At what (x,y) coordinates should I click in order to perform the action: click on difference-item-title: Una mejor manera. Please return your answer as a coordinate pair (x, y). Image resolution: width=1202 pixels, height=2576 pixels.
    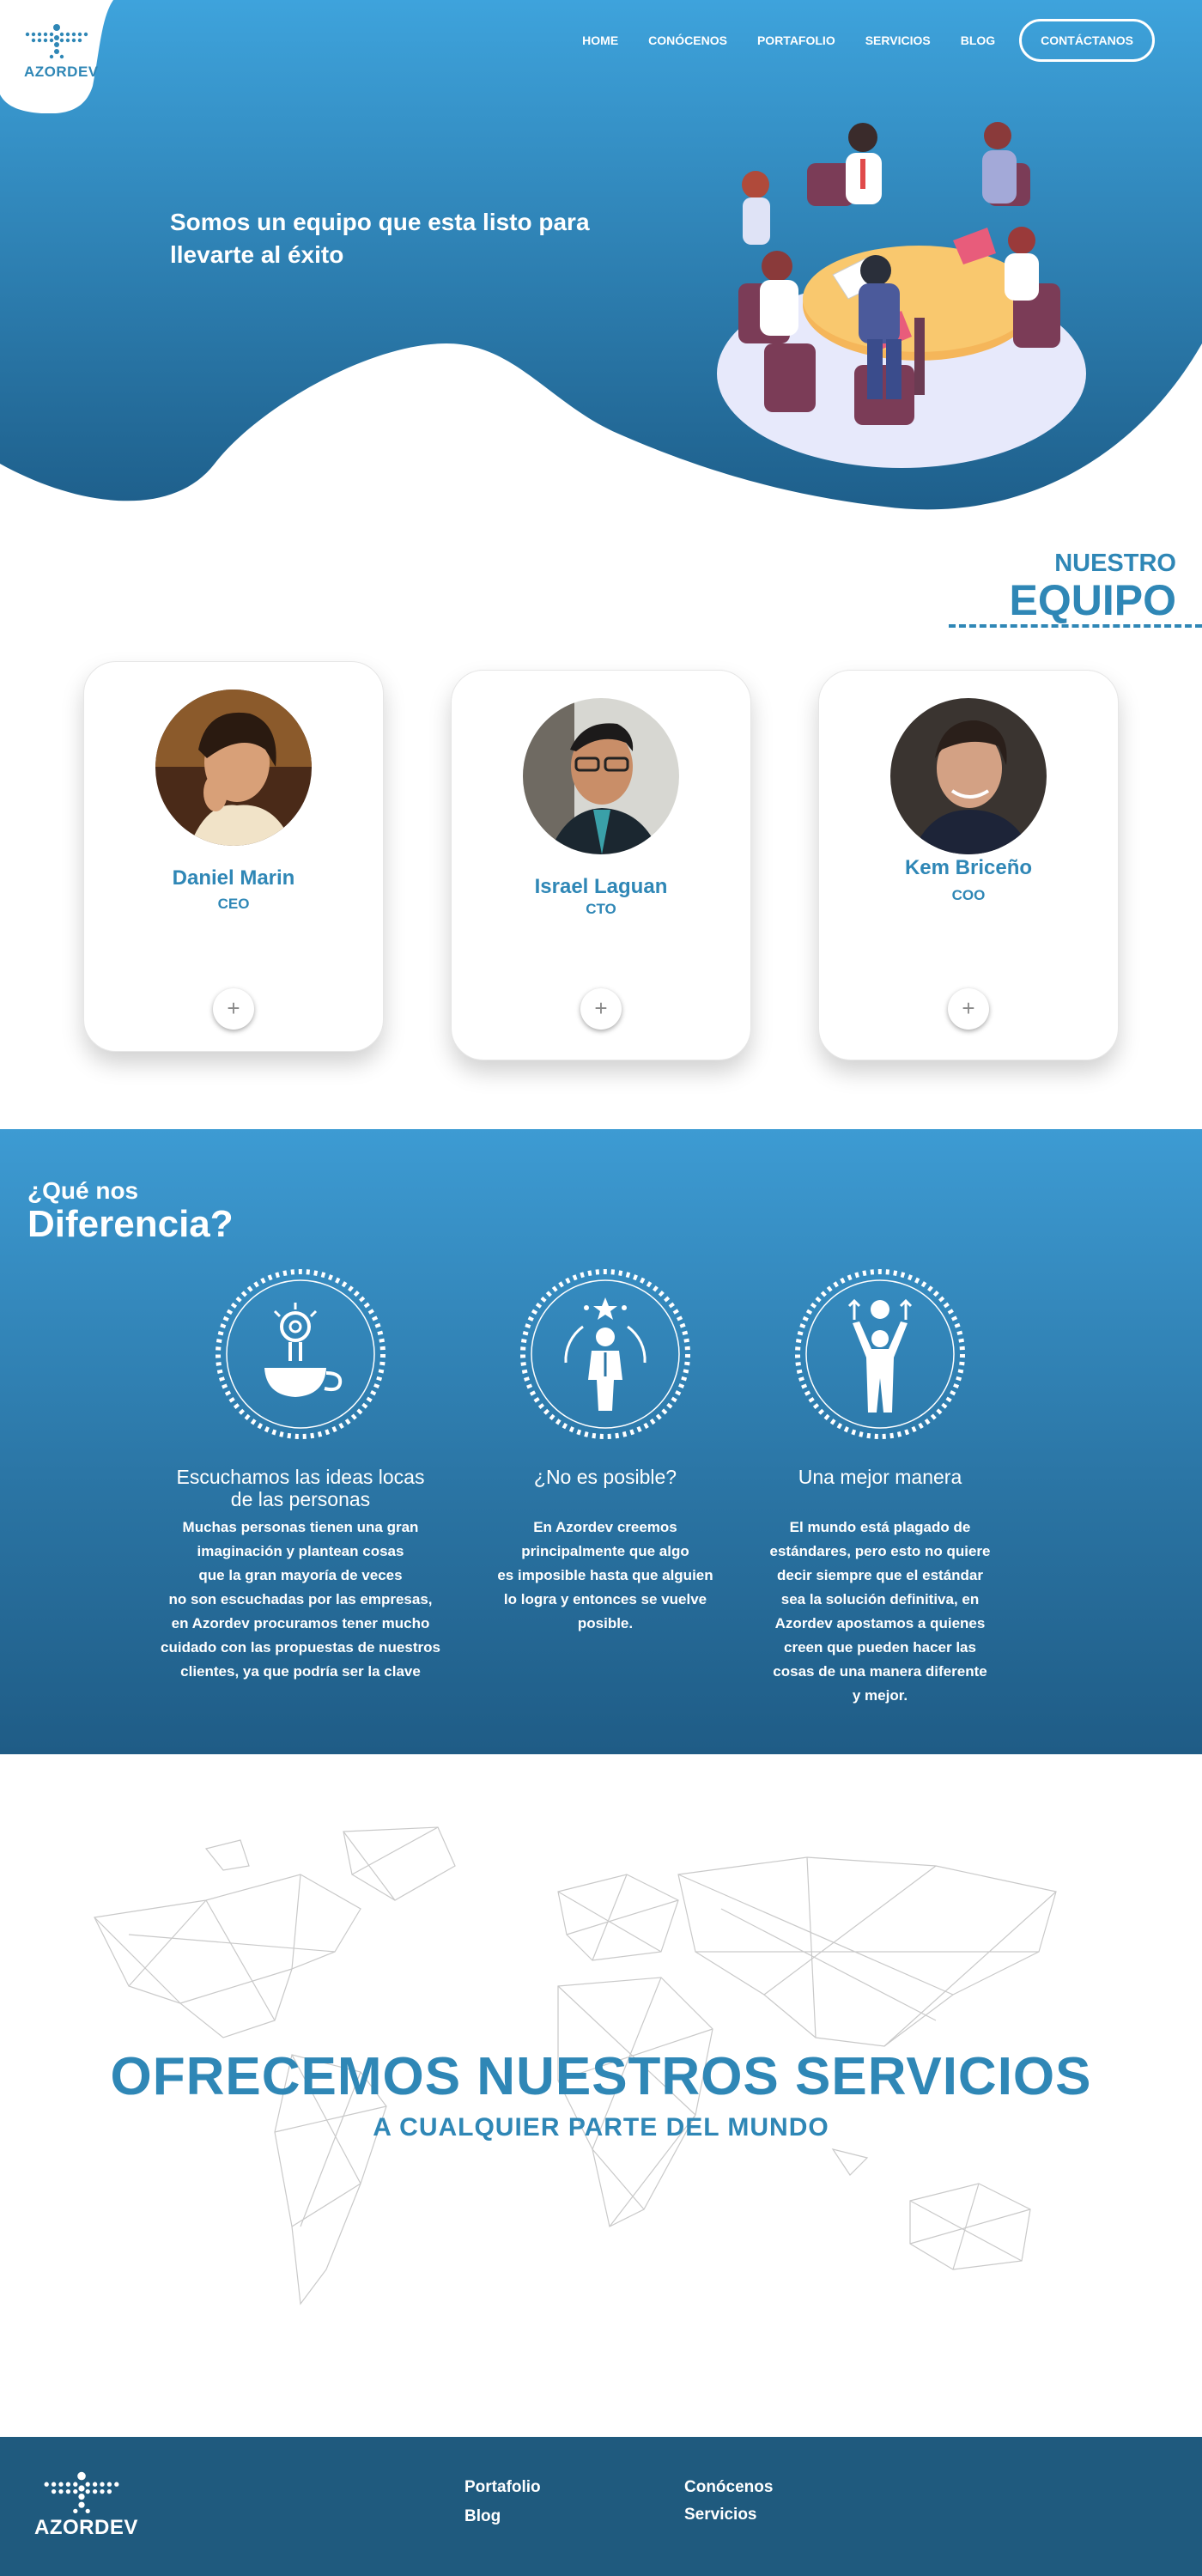
    Looking at the image, I should click on (880, 1477).